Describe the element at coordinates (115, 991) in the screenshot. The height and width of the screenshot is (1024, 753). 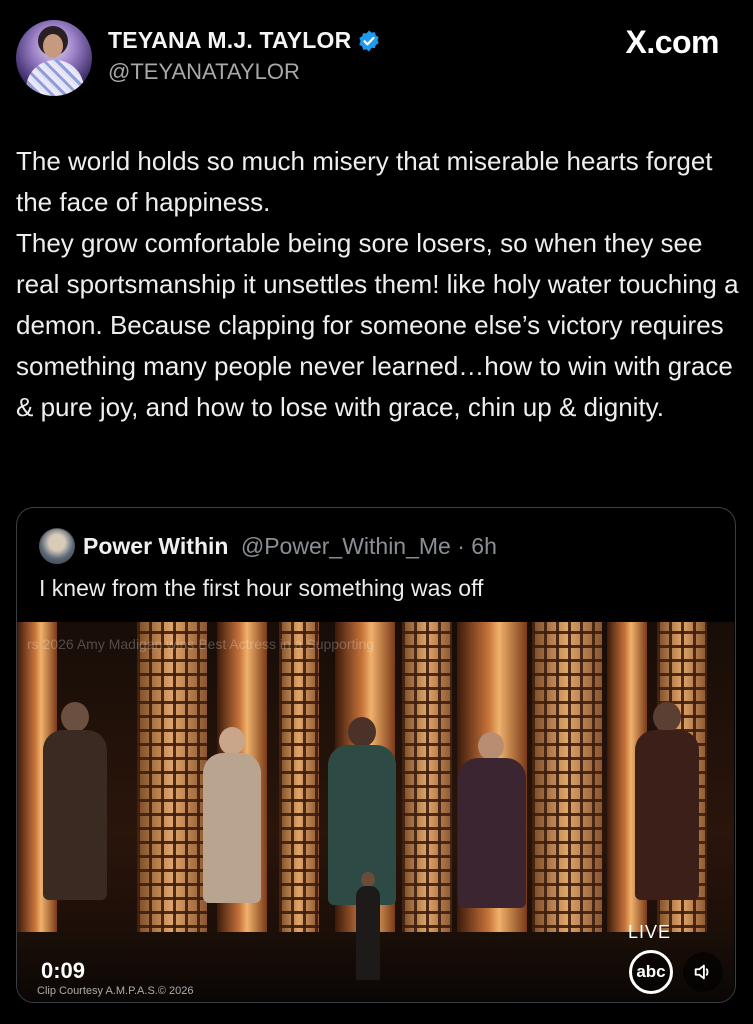
I see `video-courtesy: Clip Courtesy A.M.P.A.S.© 2026` at that location.